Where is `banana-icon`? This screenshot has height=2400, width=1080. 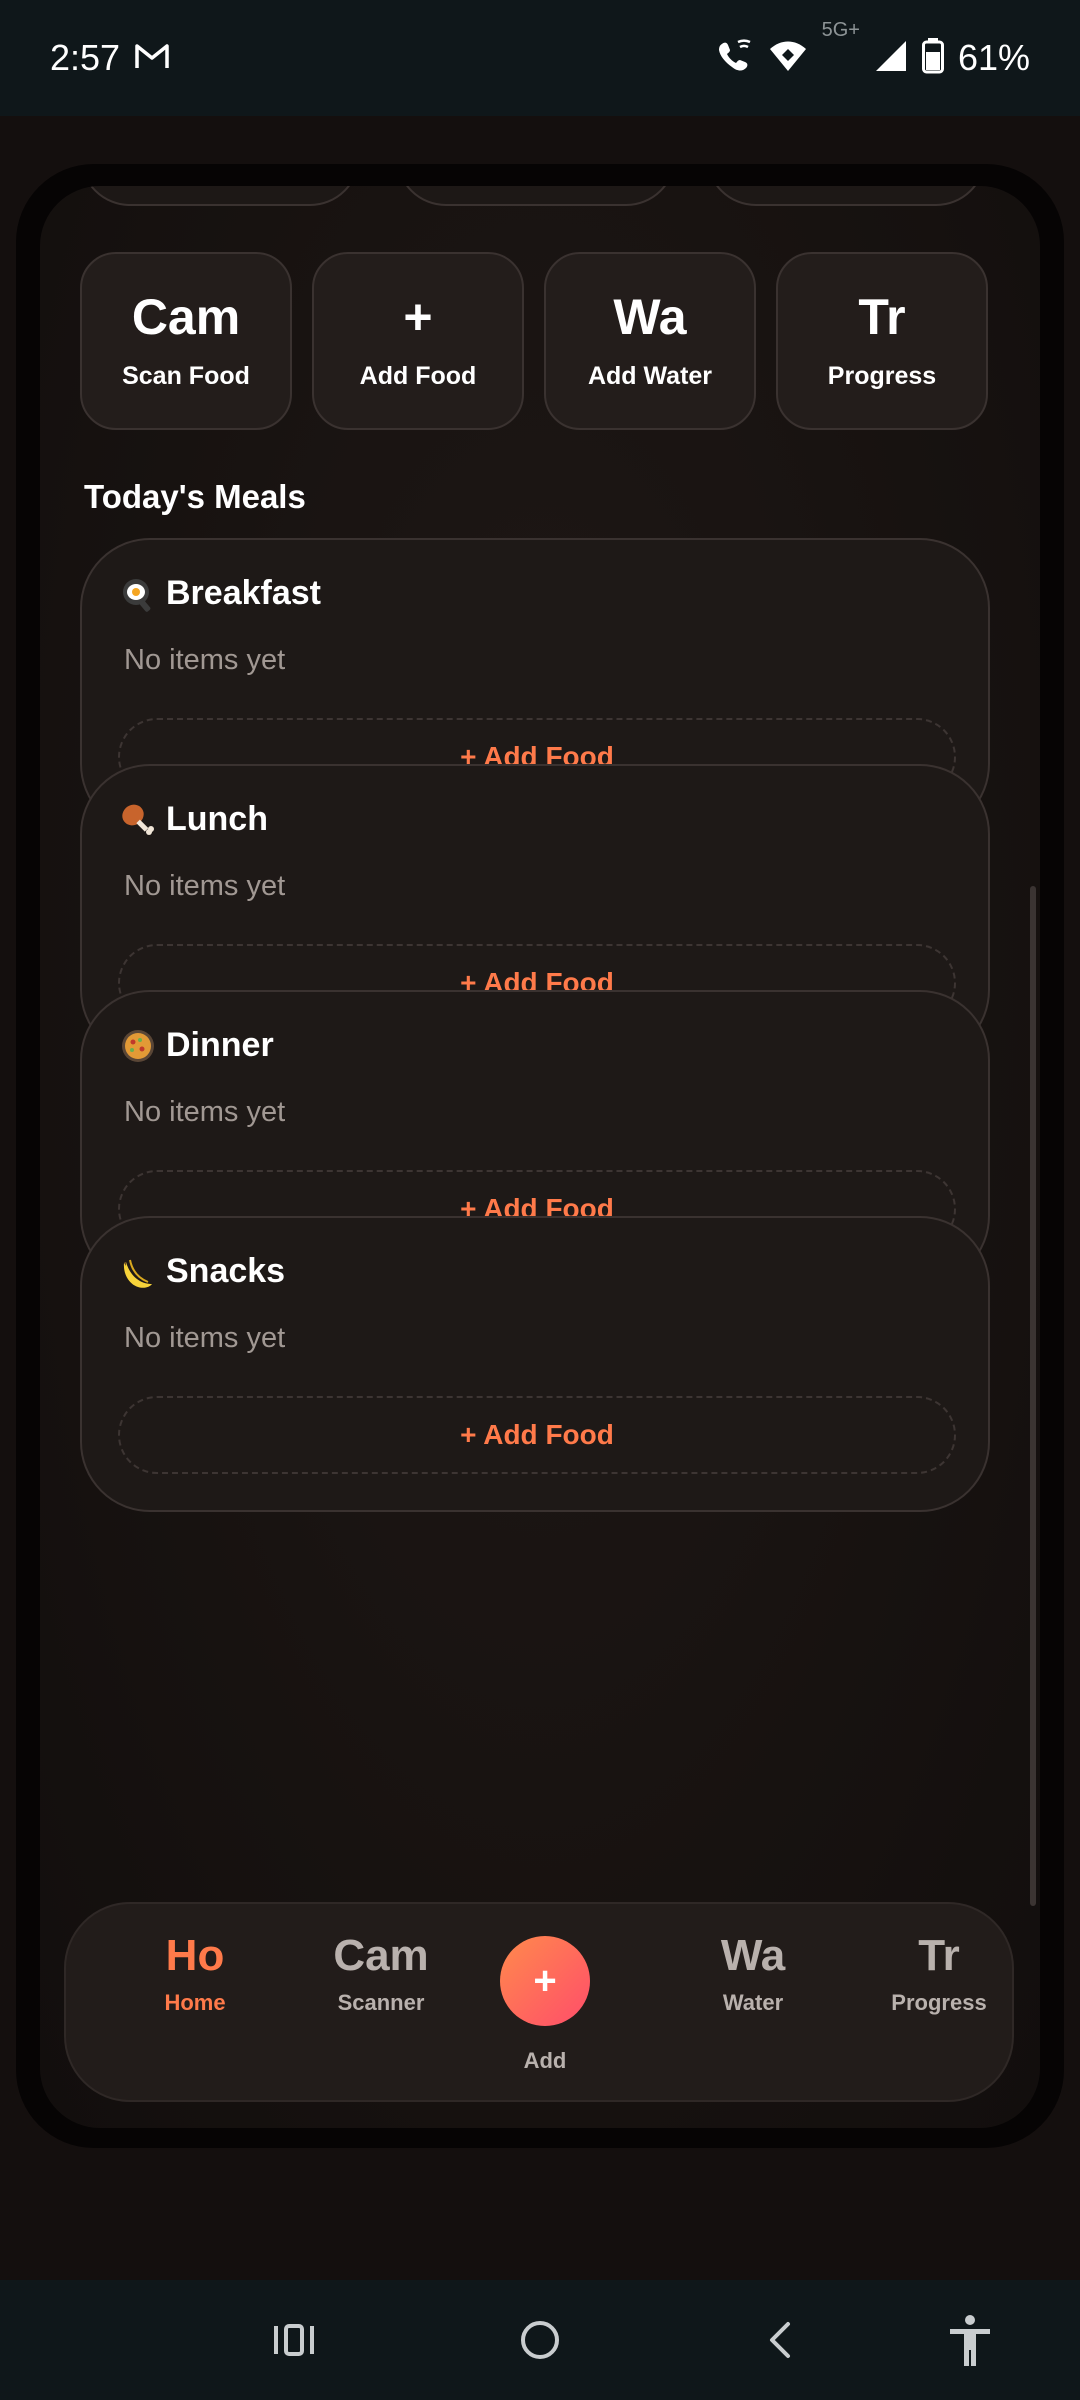 banana-icon is located at coordinates (138, 1272).